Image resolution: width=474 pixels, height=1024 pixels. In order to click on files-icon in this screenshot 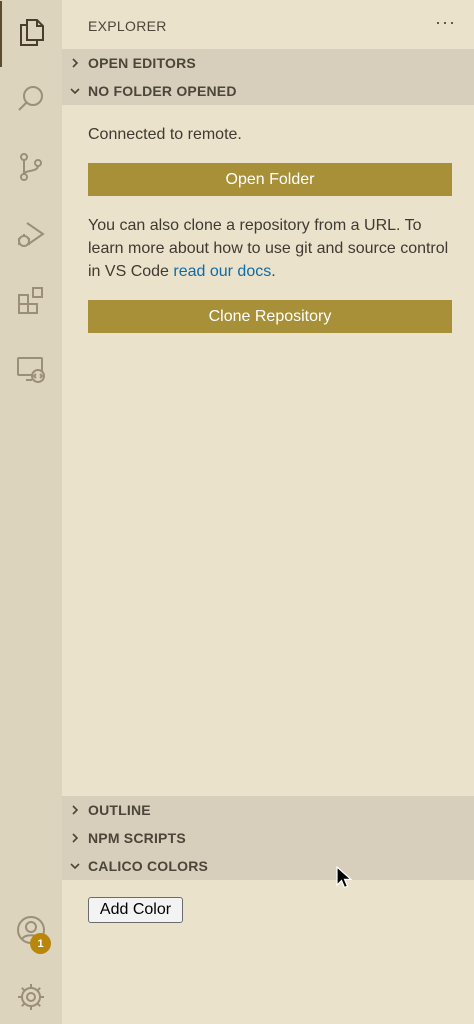, I will do `click(31, 34)`.